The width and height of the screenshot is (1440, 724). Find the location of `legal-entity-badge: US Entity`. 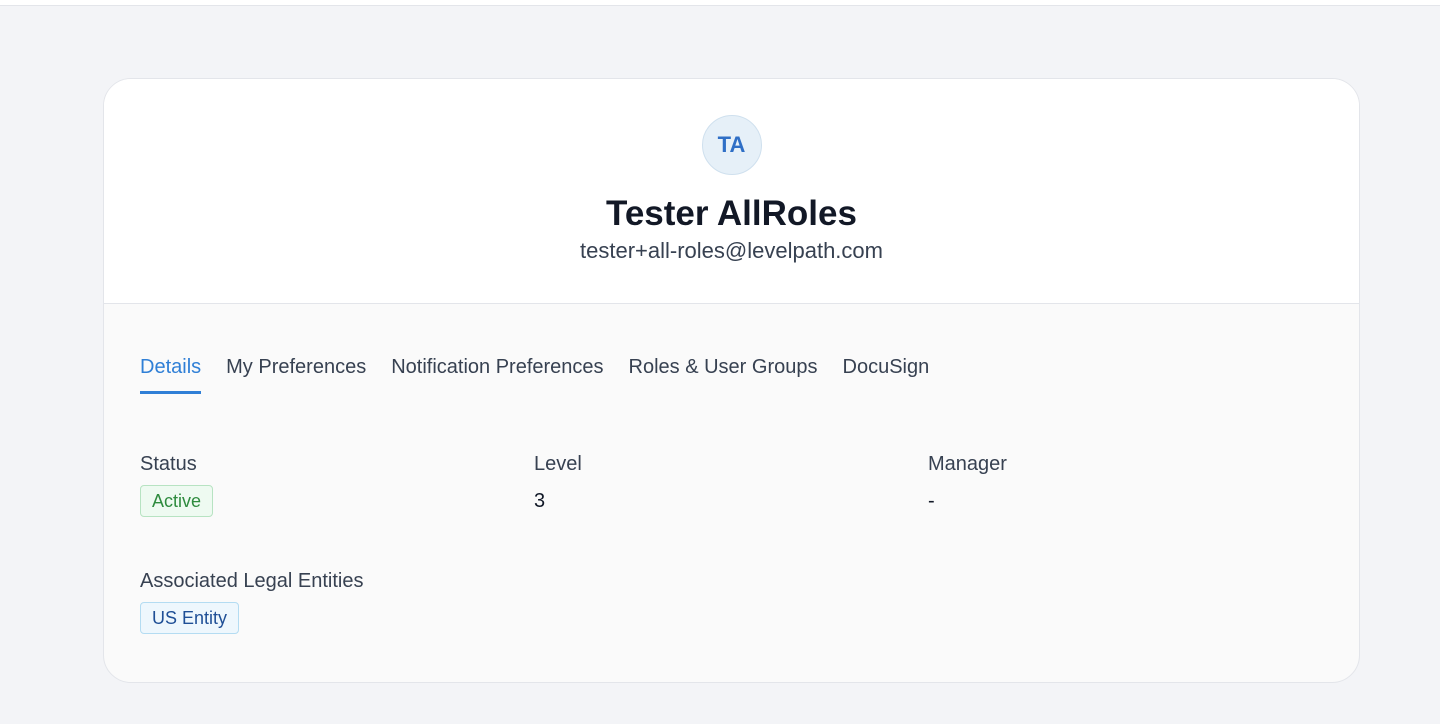

legal-entity-badge: US Entity is located at coordinates (190, 618).